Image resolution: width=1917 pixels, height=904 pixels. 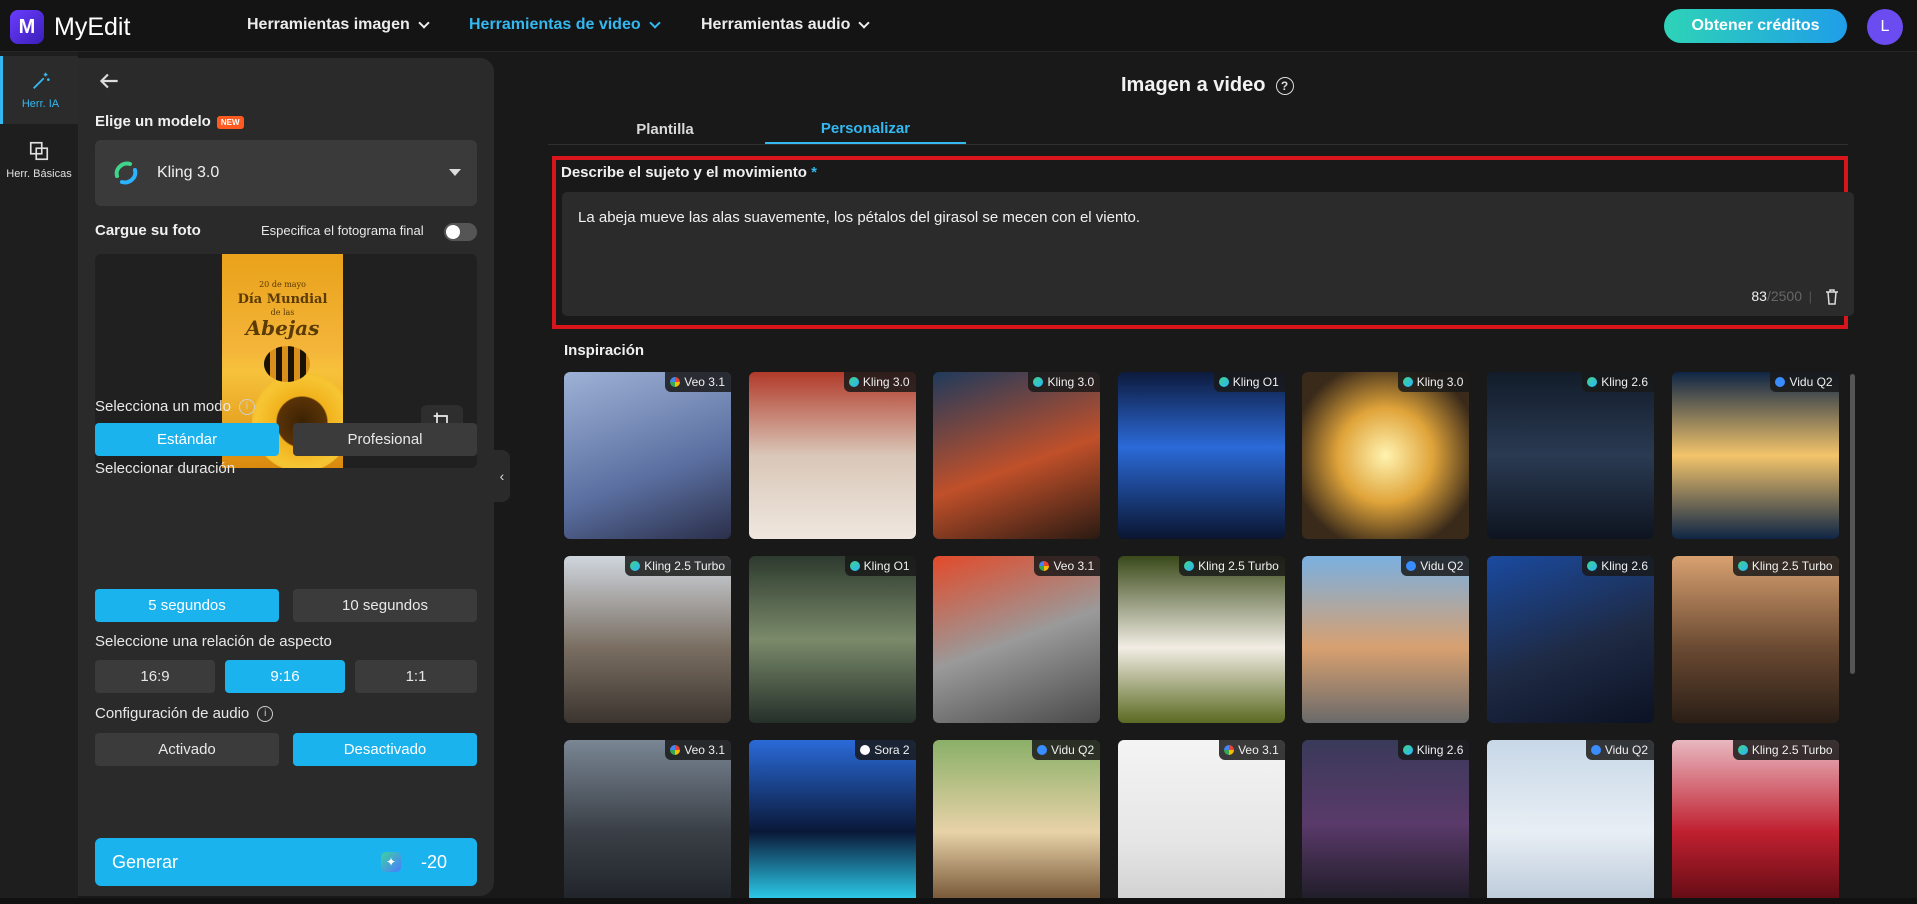 I want to click on model-tag-label: Kling 3.0, so click(x=886, y=382).